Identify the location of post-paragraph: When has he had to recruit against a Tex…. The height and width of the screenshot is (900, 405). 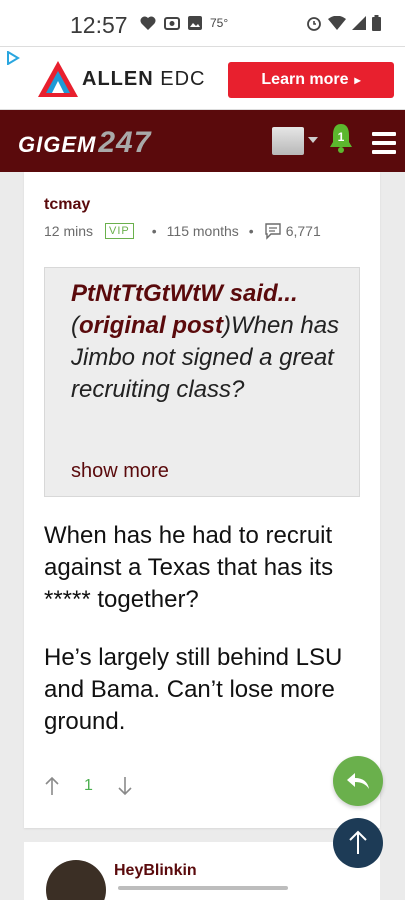
(189, 567).